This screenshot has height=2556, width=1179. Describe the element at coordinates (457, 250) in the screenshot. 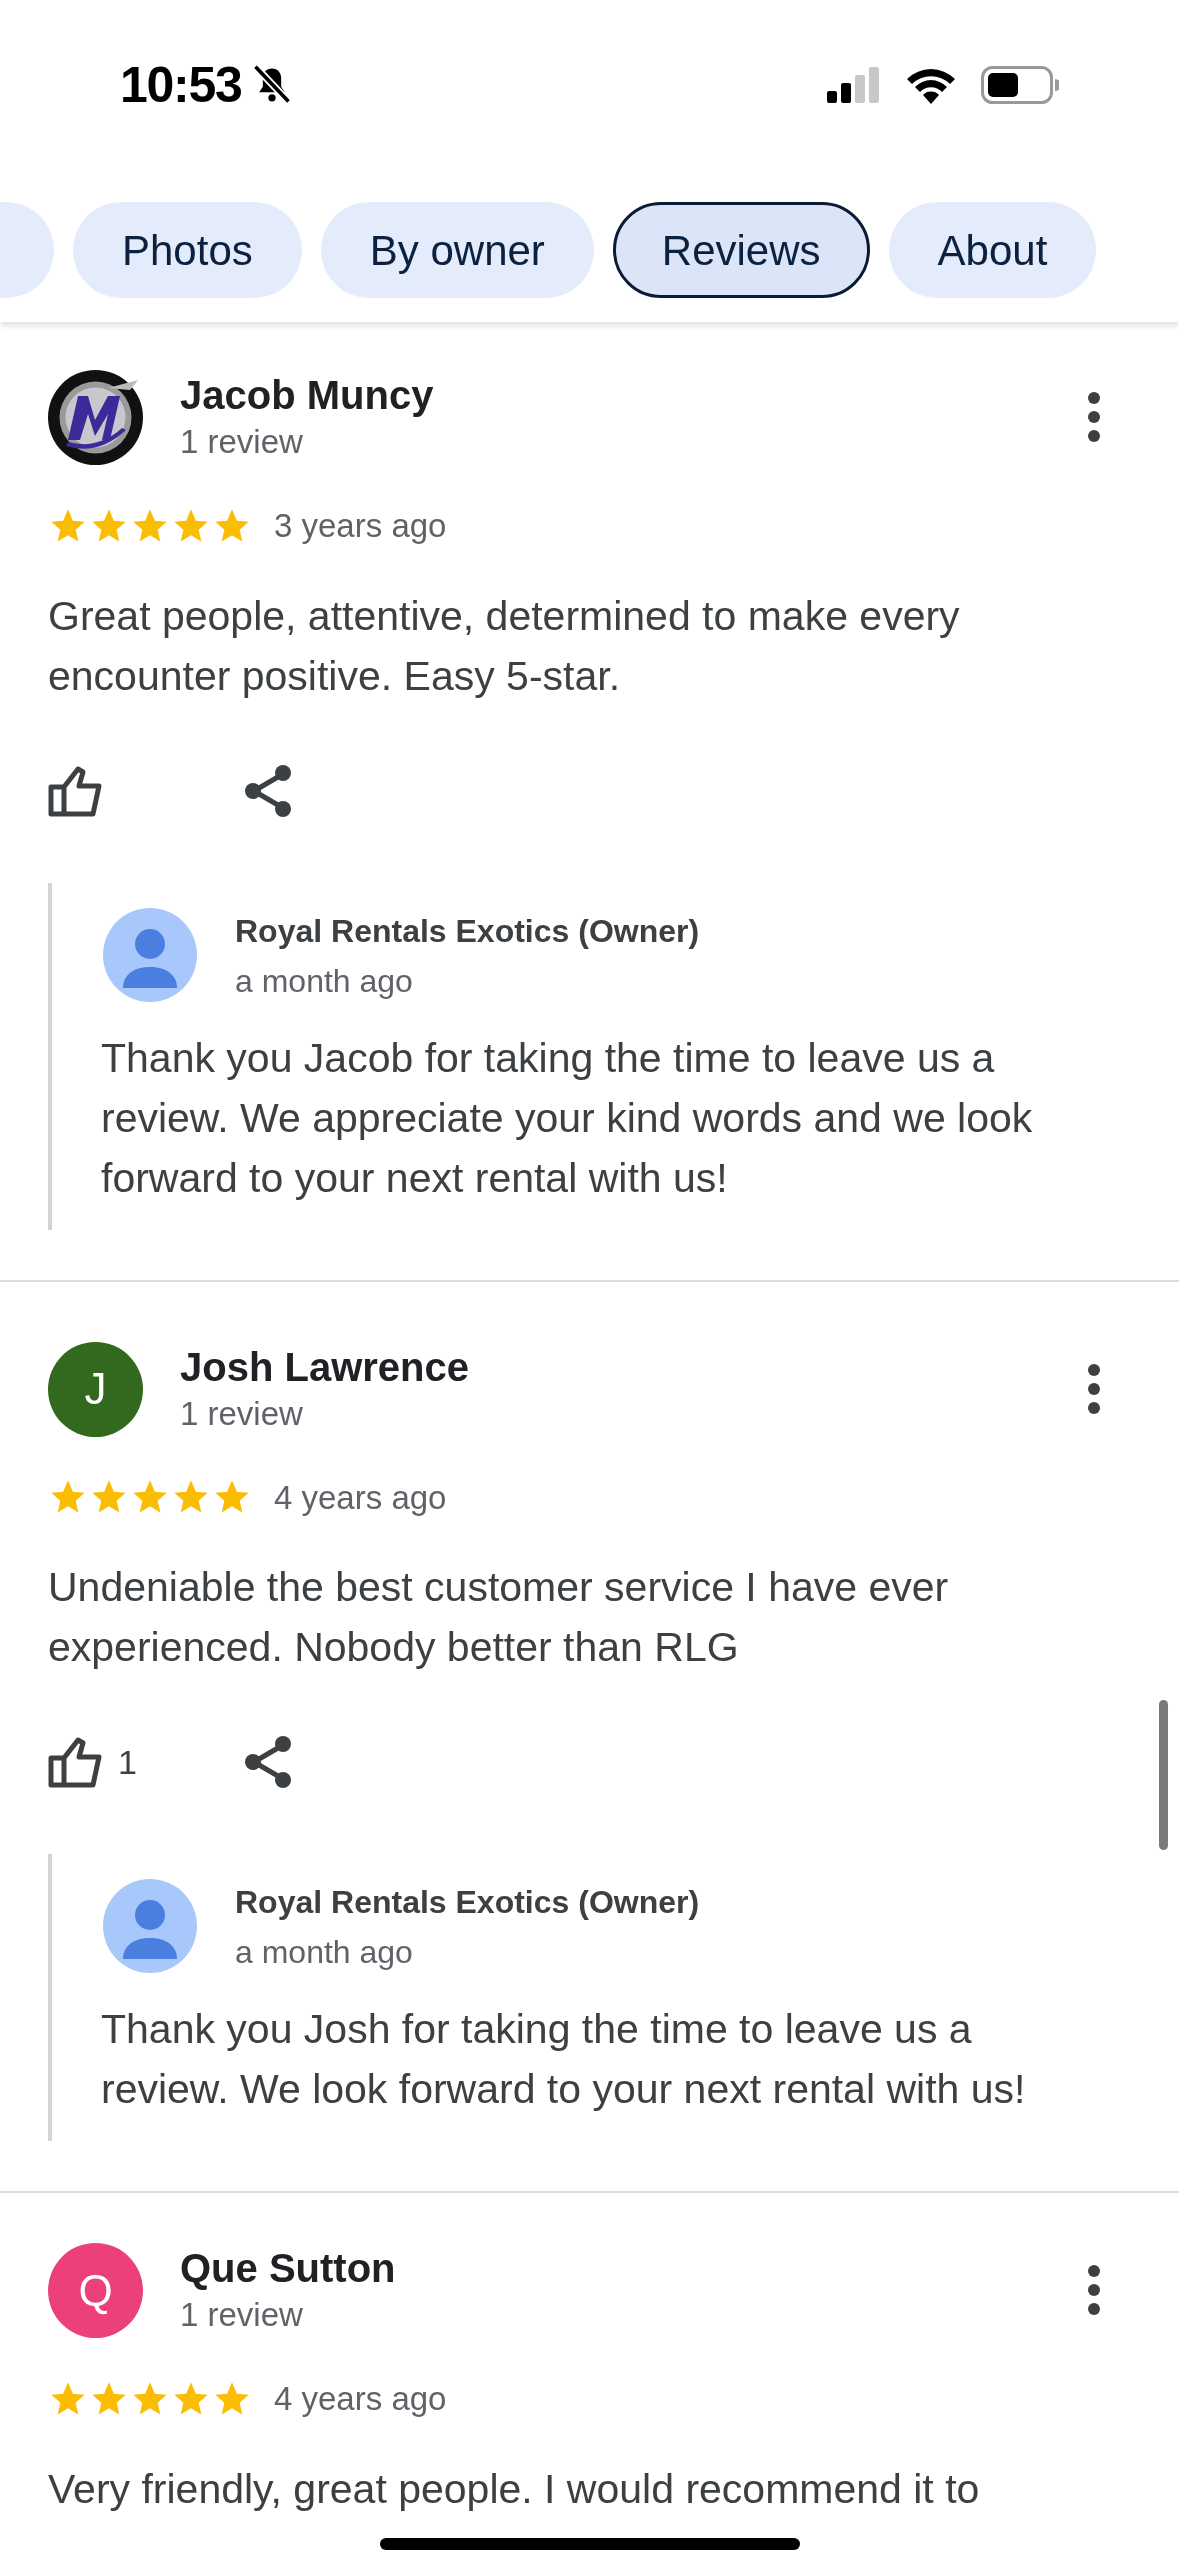

I see `filter-tab: By owner` at that location.